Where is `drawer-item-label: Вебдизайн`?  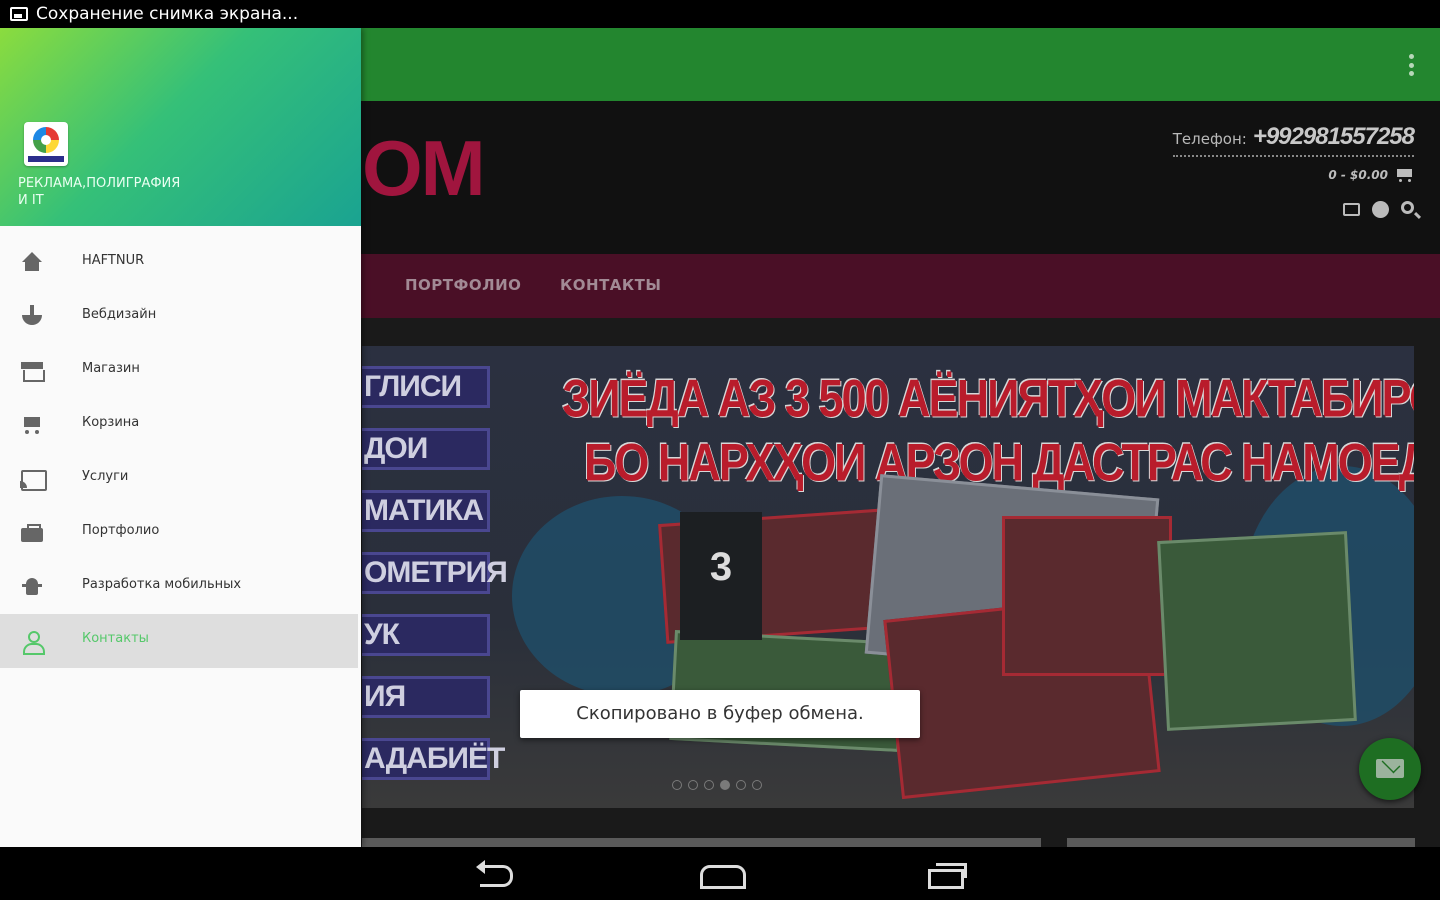
drawer-item-label: Вебдизайн is located at coordinates (119, 314).